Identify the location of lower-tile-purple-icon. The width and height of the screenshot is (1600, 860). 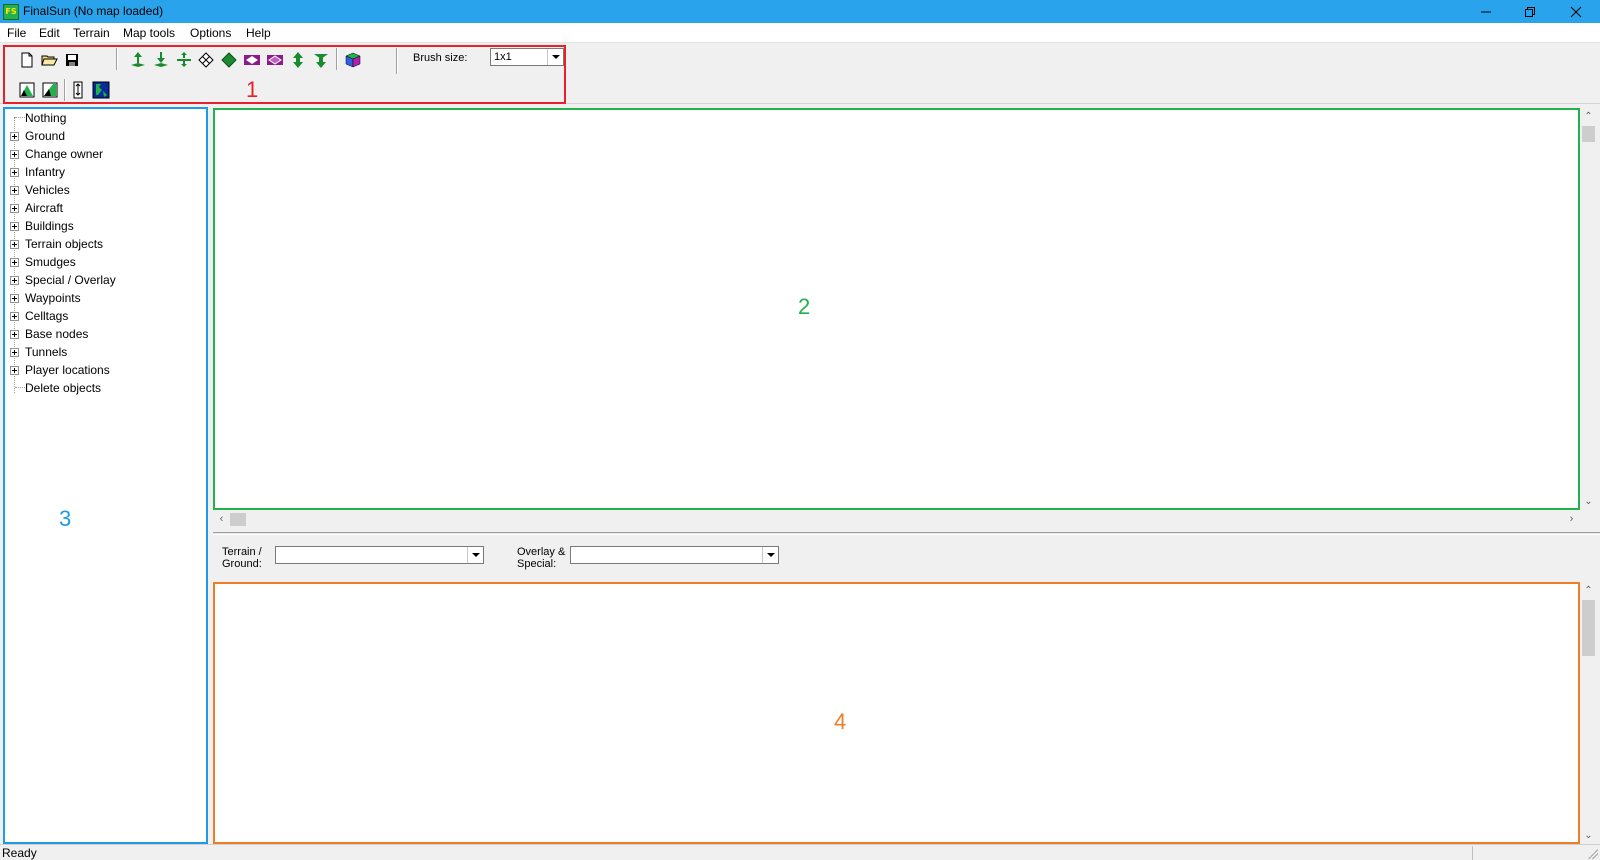
(275, 60).